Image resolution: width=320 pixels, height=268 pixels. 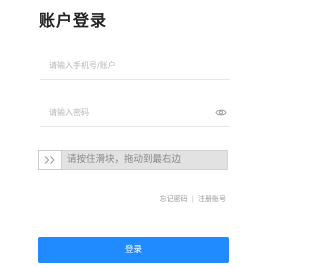 What do you see at coordinates (73, 20) in the screenshot?
I see `page-title: 账户登录` at bounding box center [73, 20].